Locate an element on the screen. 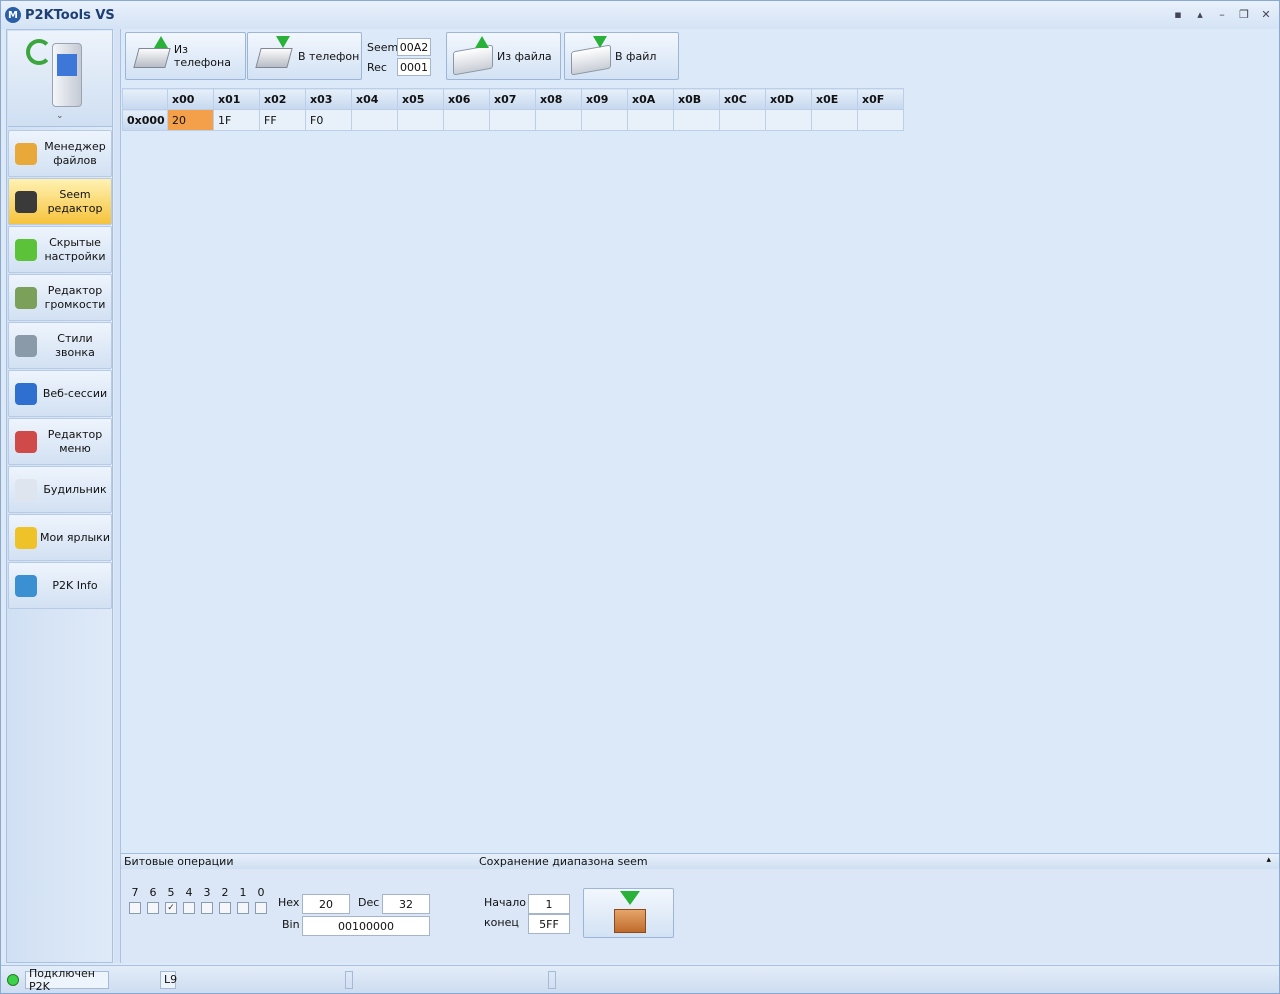 The width and height of the screenshot is (1280, 994). grid-cell: 20 is located at coordinates (190, 120).